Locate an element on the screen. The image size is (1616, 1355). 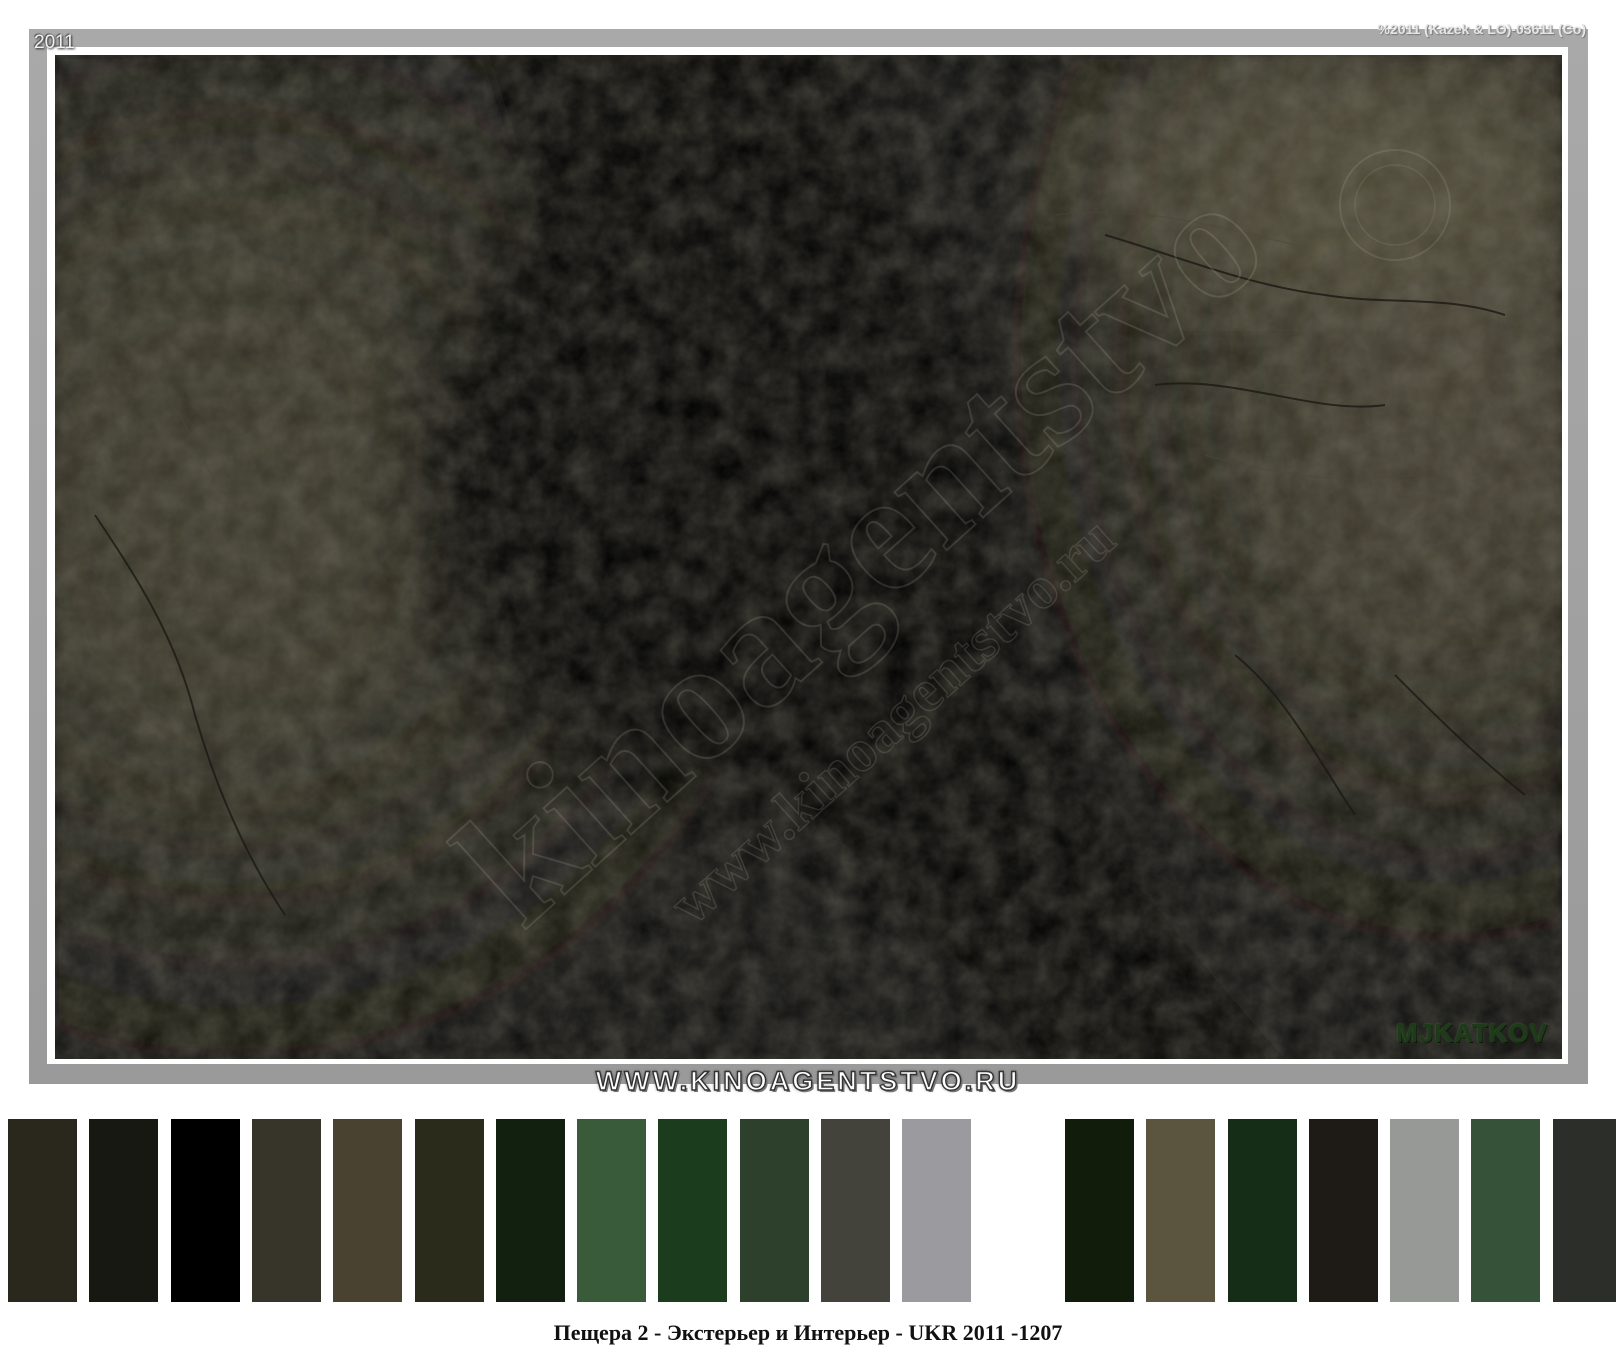
color-palette is located at coordinates (808, 1210).